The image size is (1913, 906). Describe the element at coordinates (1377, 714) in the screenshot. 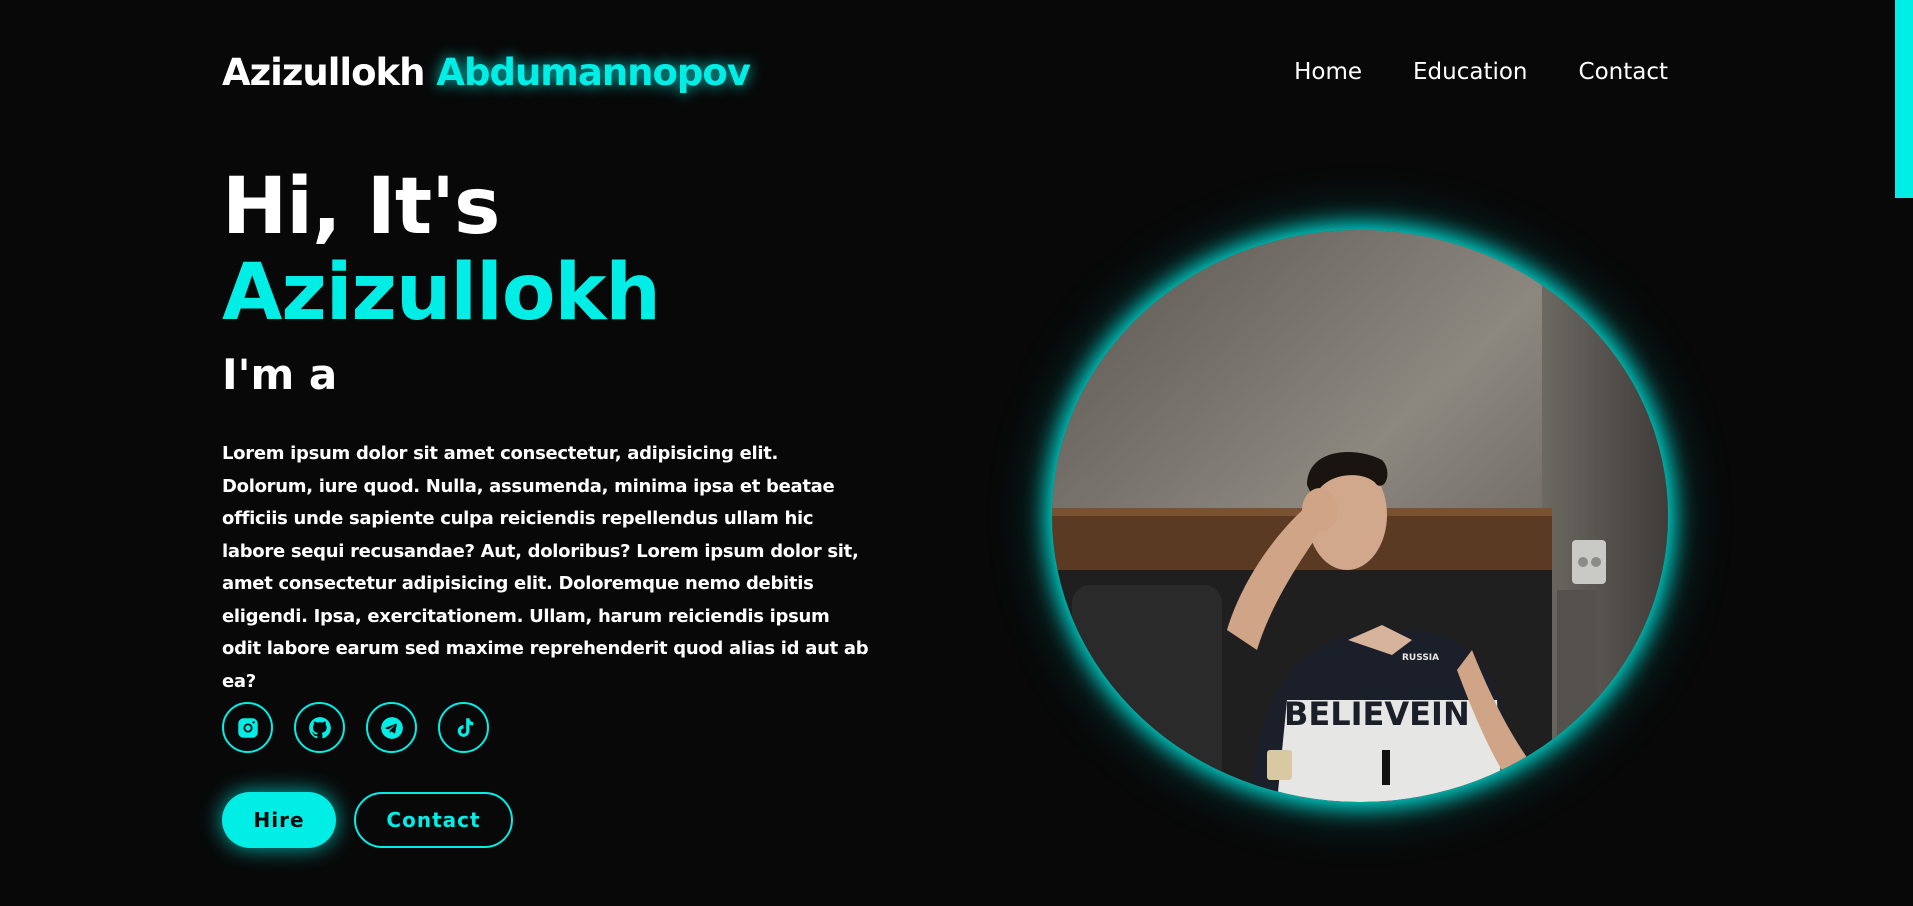

I see `shirt-text: BELIEVEIN` at that location.